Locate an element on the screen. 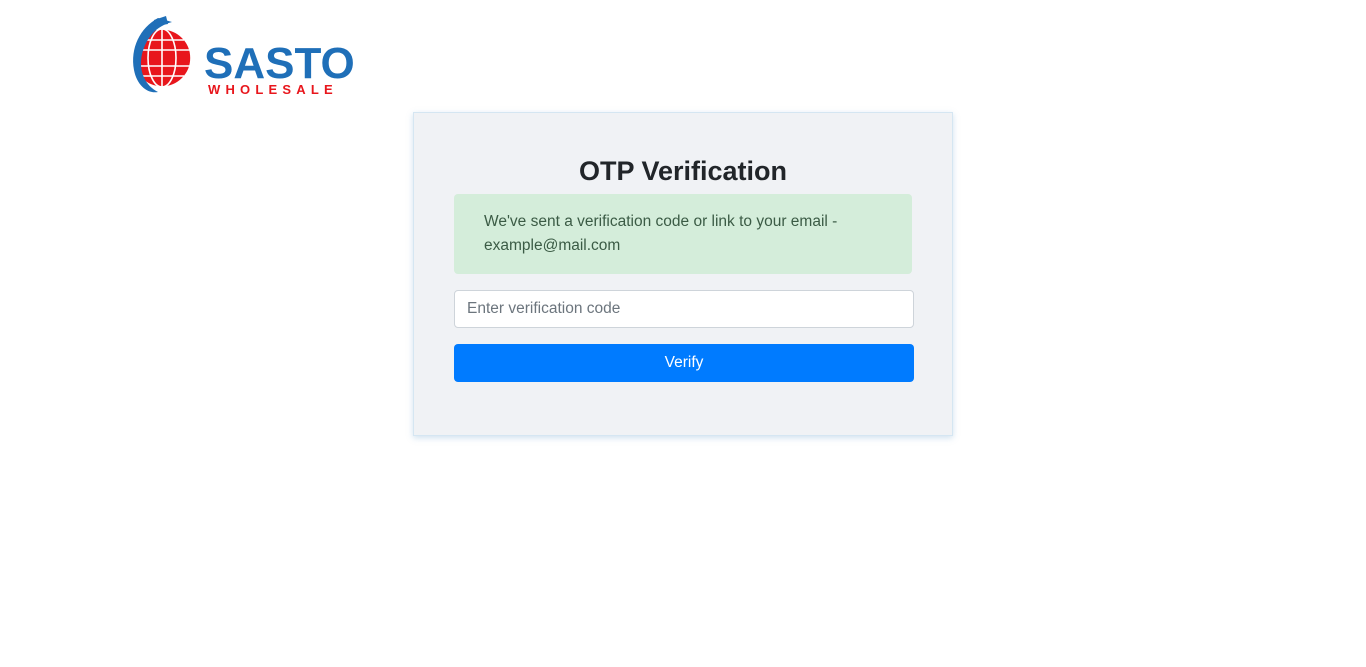  brand-name-main: SASTO is located at coordinates (279, 63).